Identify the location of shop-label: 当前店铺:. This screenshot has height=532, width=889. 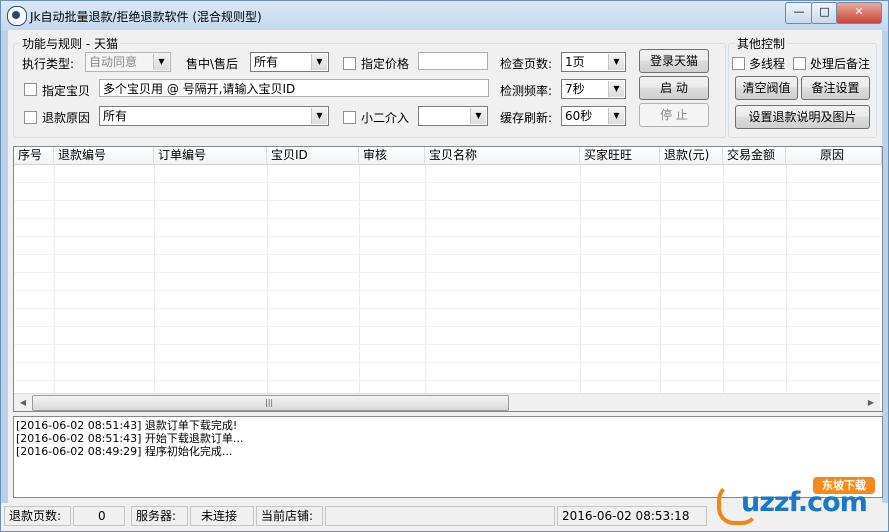
(289, 516).